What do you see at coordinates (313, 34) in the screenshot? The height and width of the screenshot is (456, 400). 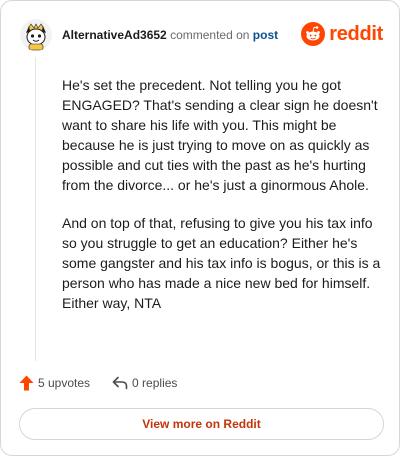 I see `reddit-logo-icon` at bounding box center [313, 34].